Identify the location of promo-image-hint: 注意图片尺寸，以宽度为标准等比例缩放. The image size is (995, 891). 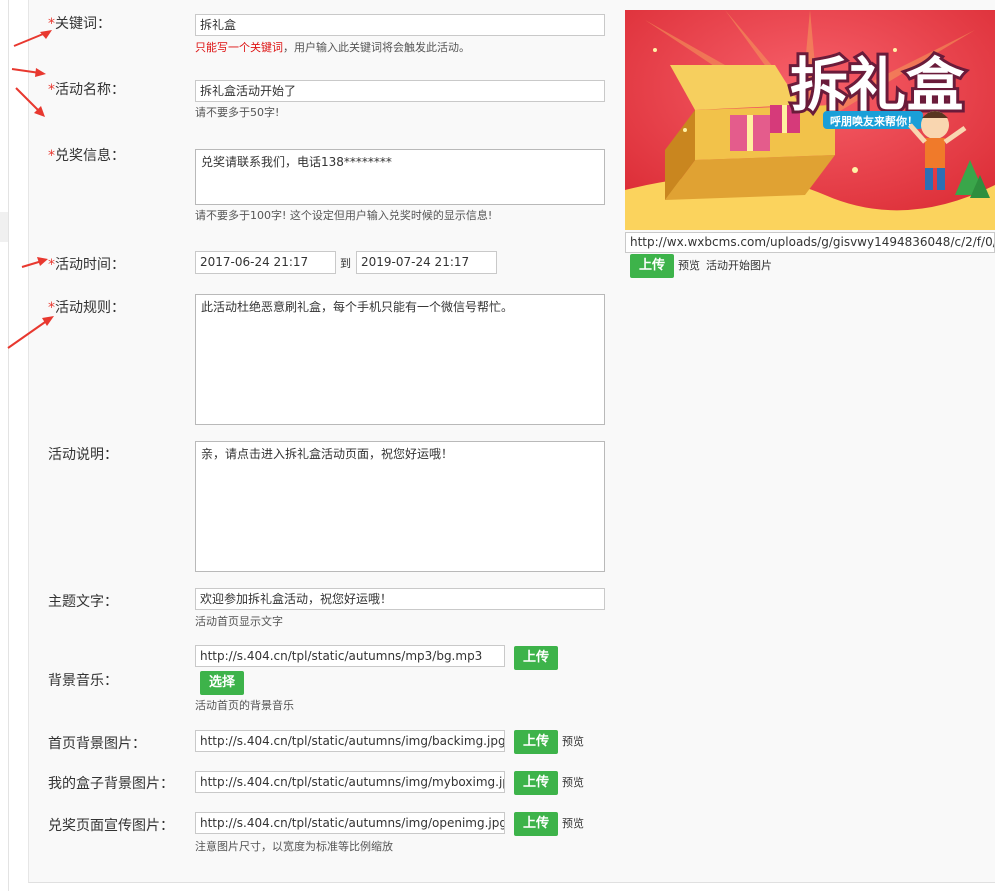
(294, 846).